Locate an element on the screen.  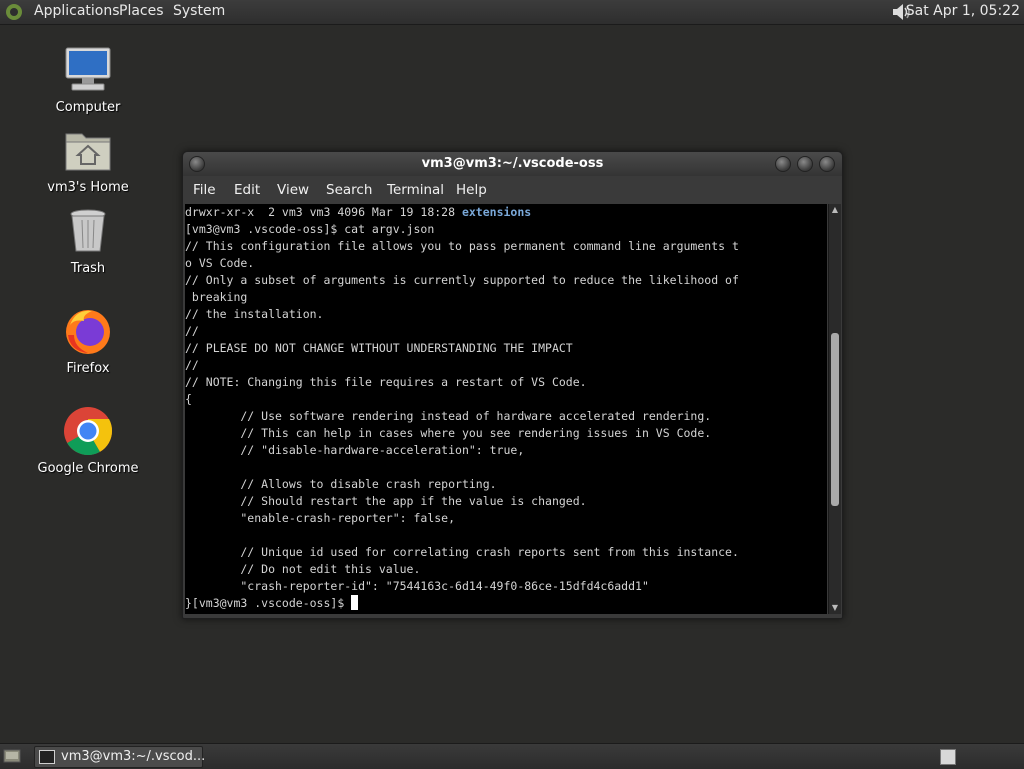
terminal-line: { is located at coordinates (506, 399).